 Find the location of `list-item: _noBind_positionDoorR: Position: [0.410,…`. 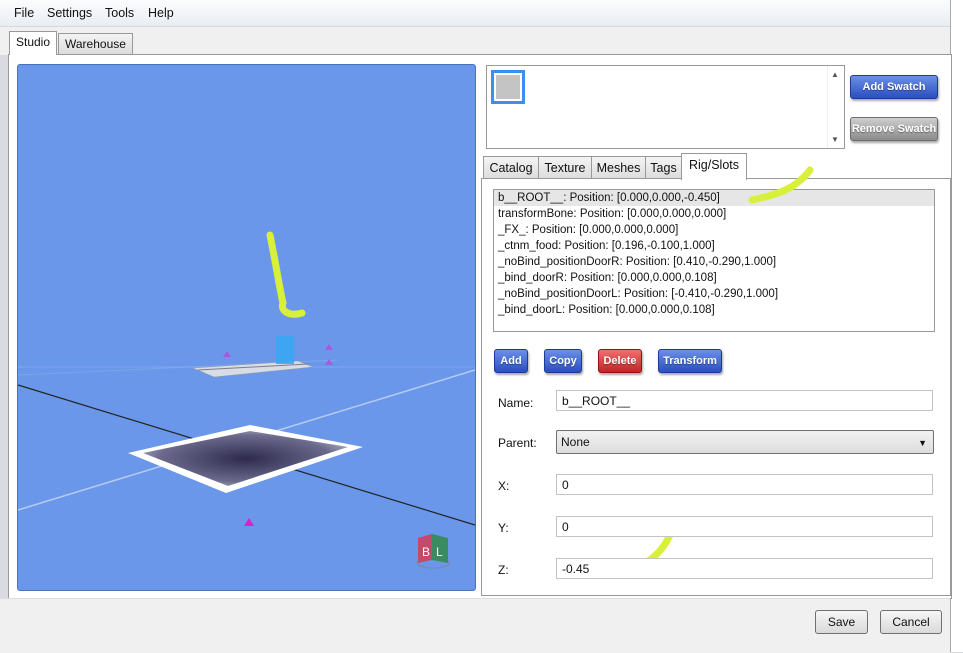

list-item: _noBind_positionDoorR: Position: [0.410,… is located at coordinates (714, 262).